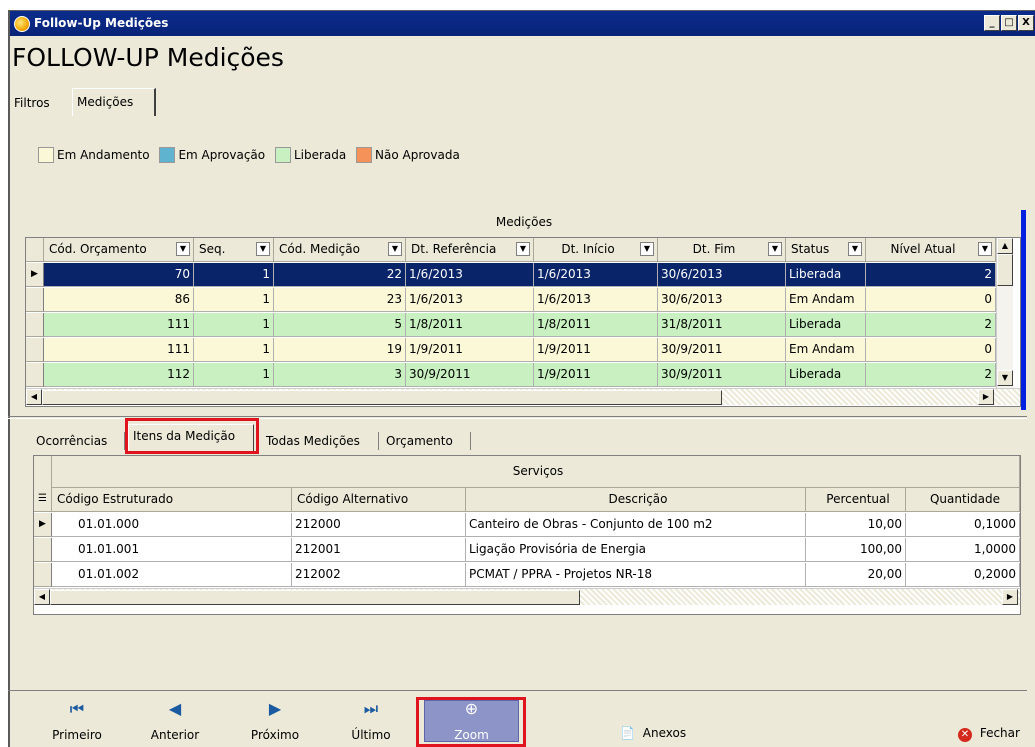 The height and width of the screenshot is (747, 1035). Describe the element at coordinates (172, 500) in the screenshot. I see `column-header: Código Estruturado` at that location.